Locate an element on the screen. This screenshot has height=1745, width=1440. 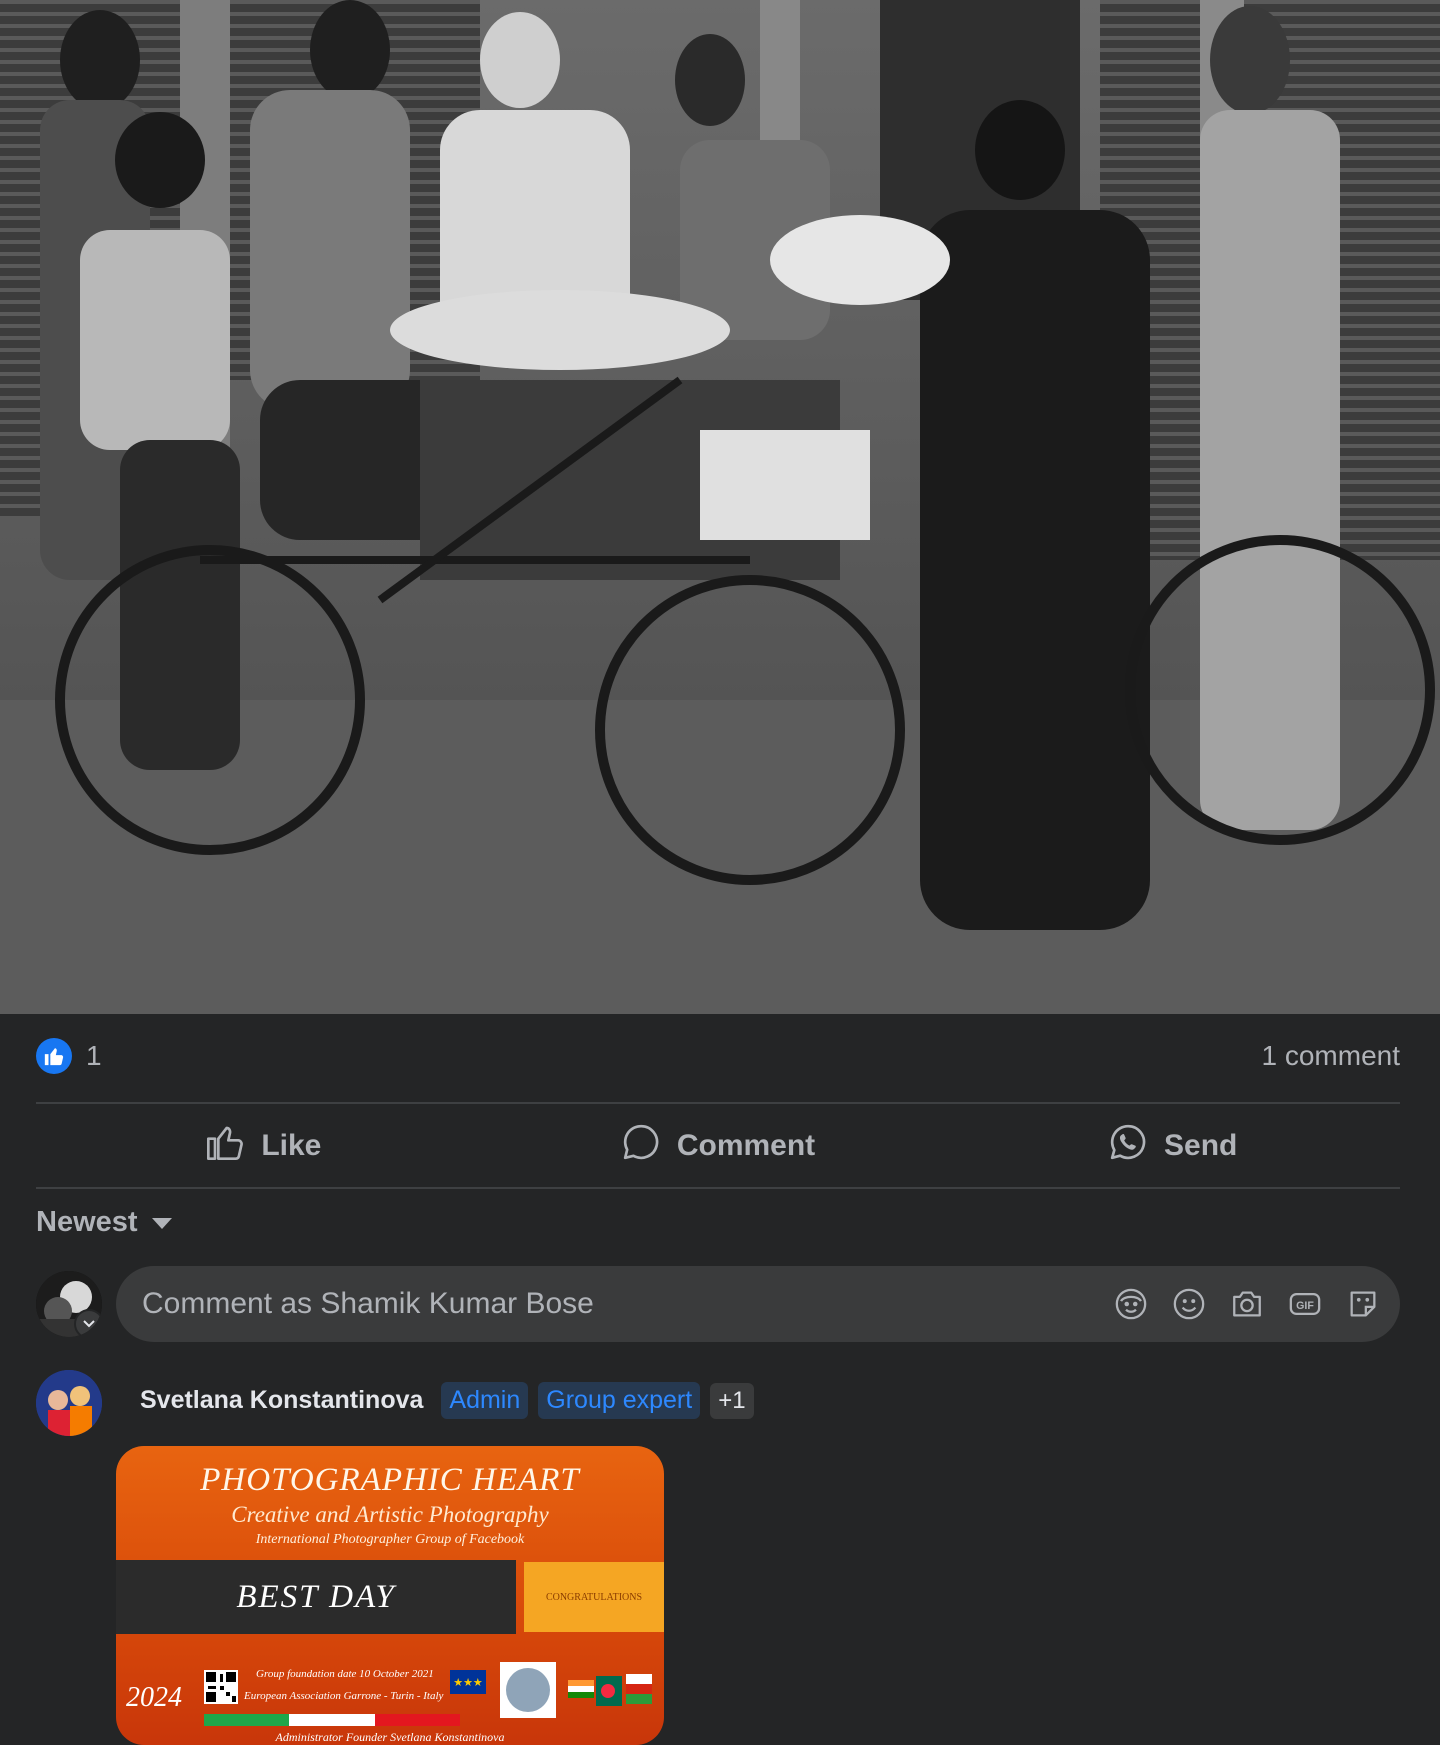
avatar-sticker-icon is located at coordinates (1131, 1304).